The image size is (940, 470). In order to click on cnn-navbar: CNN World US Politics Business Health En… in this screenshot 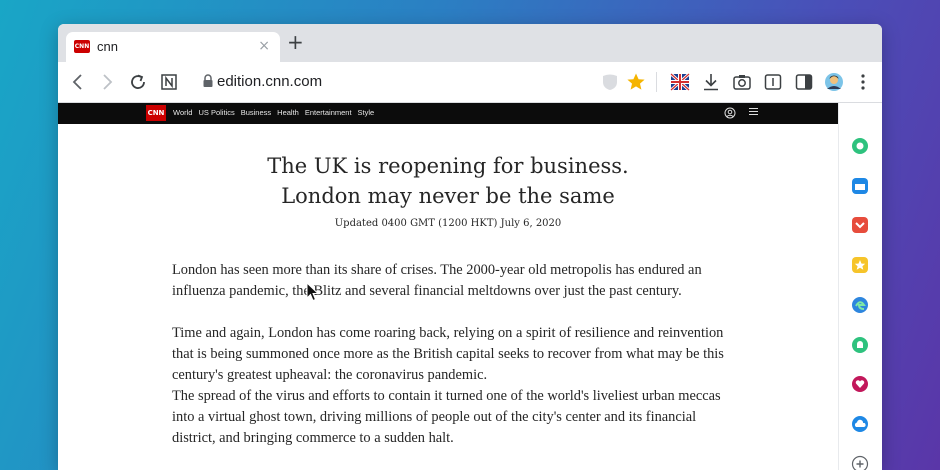, I will do `click(448, 113)`.